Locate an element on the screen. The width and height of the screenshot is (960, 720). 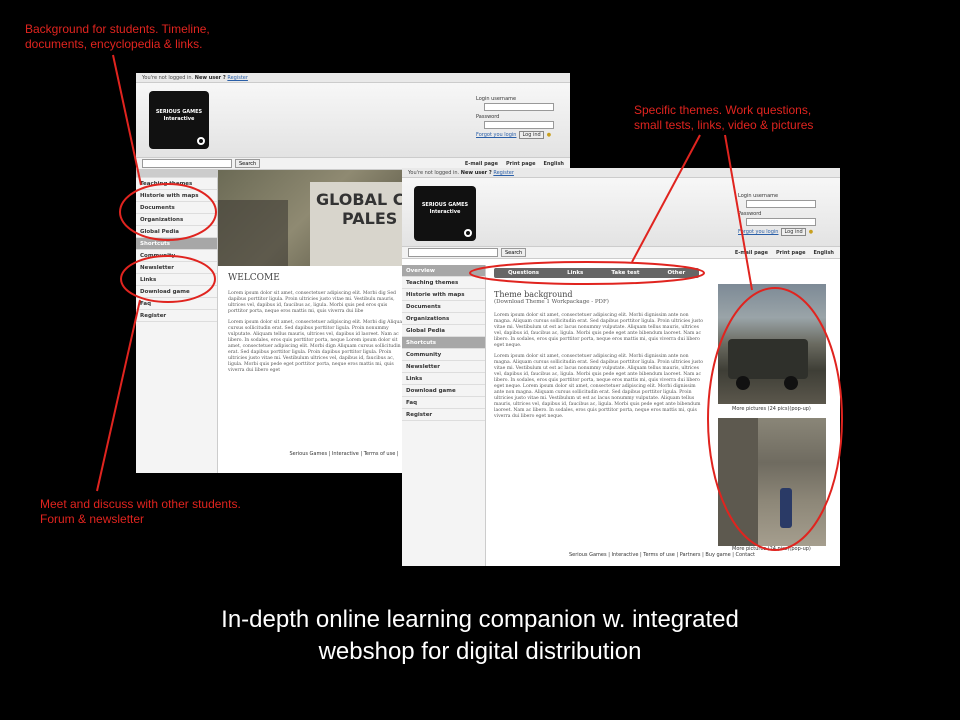
pointer-line-tabs is located at coordinates (666, 198).